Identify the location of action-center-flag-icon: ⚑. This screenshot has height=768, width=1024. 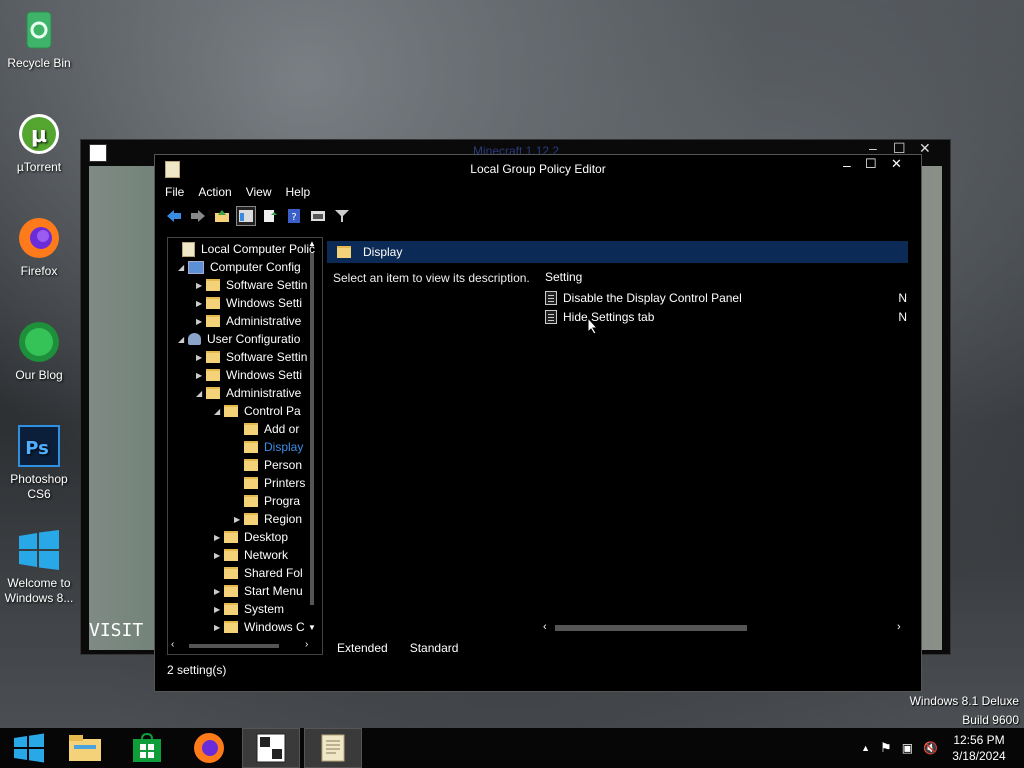
(886, 748).